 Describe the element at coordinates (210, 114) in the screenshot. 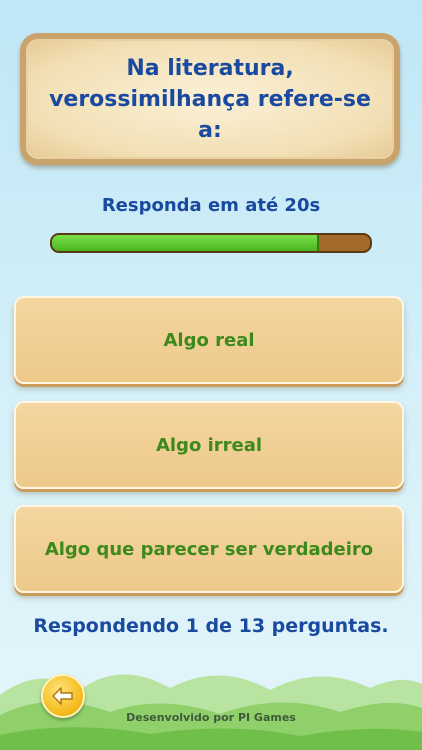

I see `question-line-2: verossimilhança refere-se a:` at that location.